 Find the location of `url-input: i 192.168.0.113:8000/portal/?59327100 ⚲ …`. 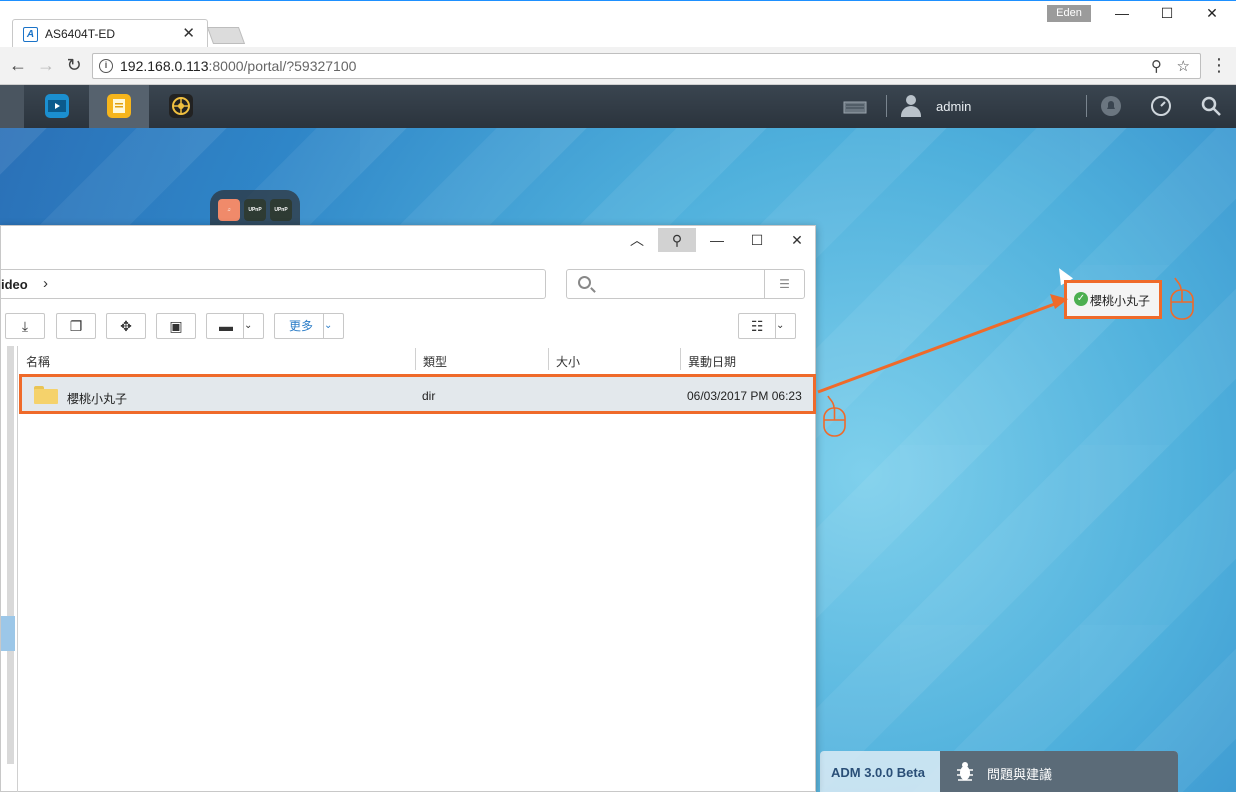

url-input: i 192.168.0.113:8000/portal/?59327100 ⚲ … is located at coordinates (646, 66).